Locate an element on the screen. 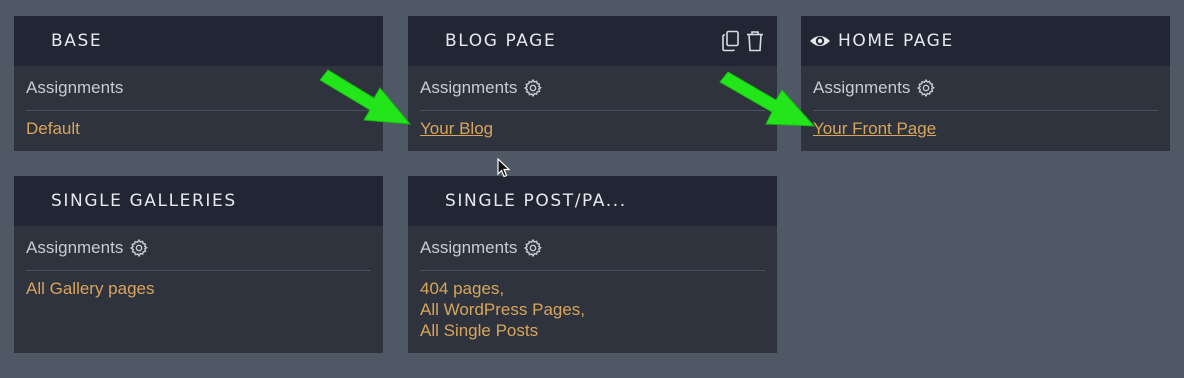 The width and height of the screenshot is (1184, 378). card-header: BASE is located at coordinates (198, 41).